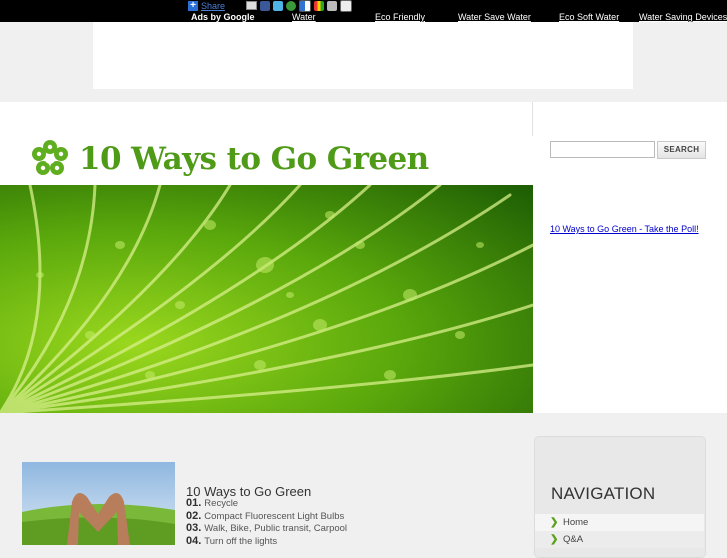  I want to click on stumbleupon-icon, so click(291, 5).